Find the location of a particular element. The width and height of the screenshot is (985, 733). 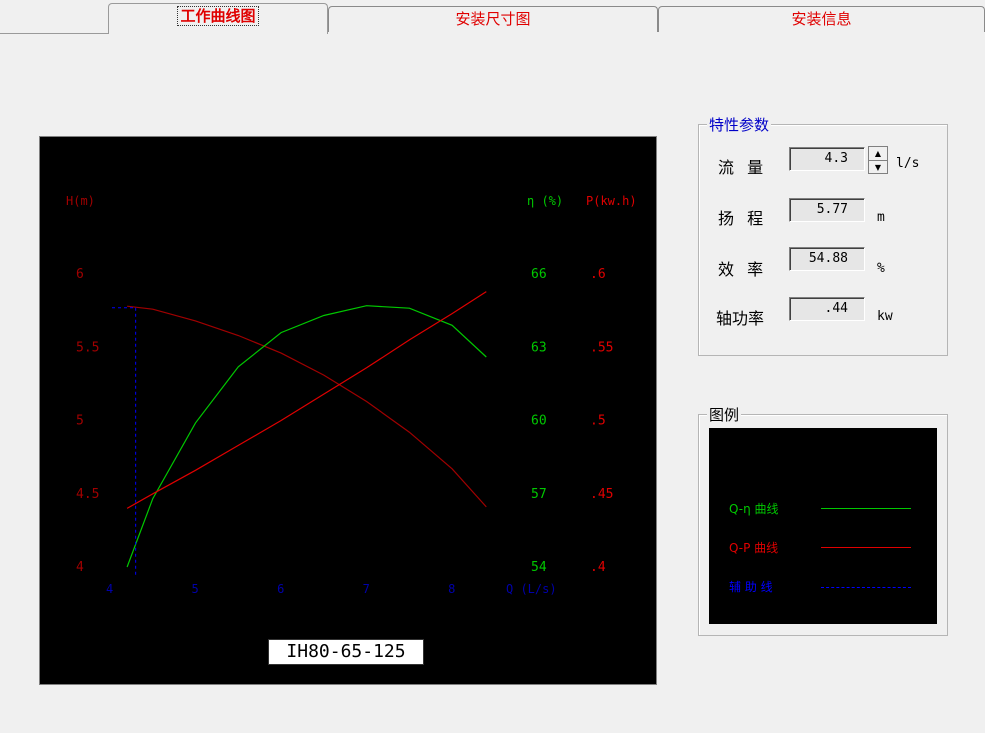

legend-label-power: Q-P 曲线 is located at coordinates (754, 548).